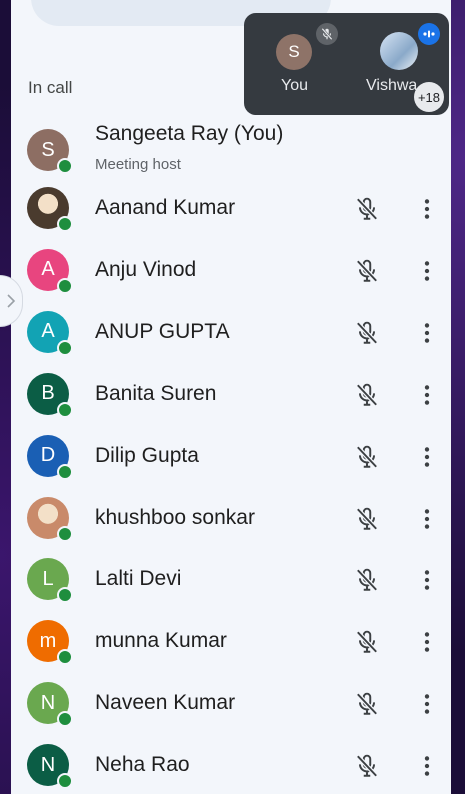 The height and width of the screenshot is (794, 465). What do you see at coordinates (11, 301) in the screenshot?
I see `chevron-right-icon` at bounding box center [11, 301].